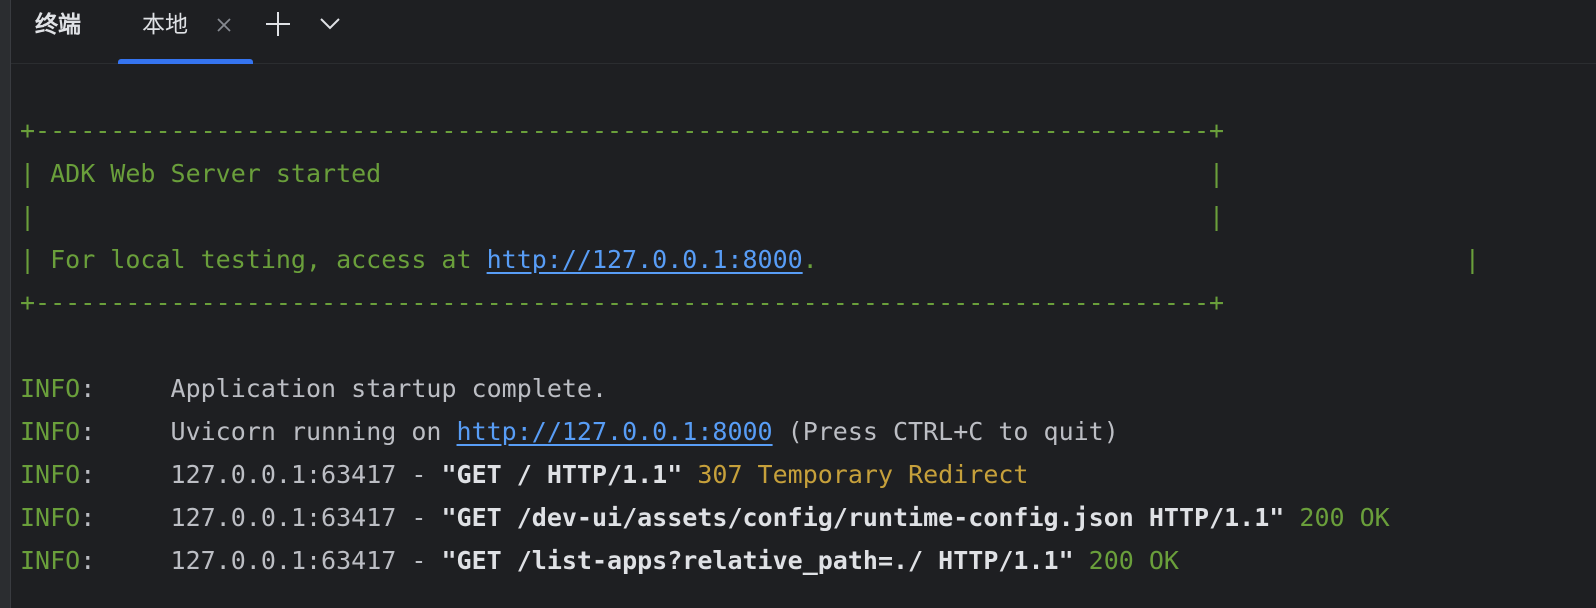 This screenshot has width=1596, height=608. I want to click on log-request: "GET / HTTP/1.1", so click(562, 474).